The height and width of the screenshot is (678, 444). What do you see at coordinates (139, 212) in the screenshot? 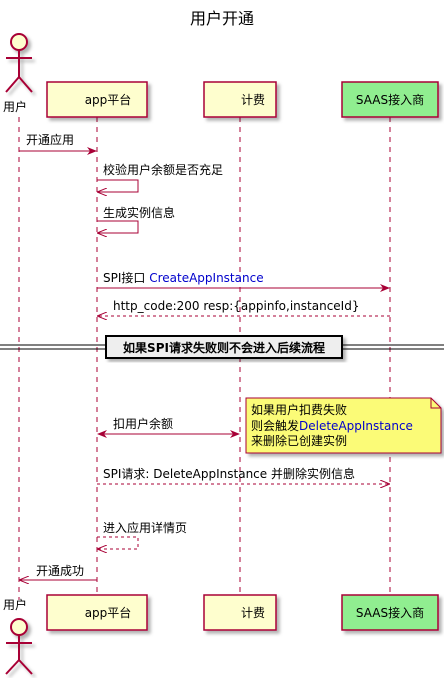
I see `message-create-instance: 生成实例信息` at bounding box center [139, 212].